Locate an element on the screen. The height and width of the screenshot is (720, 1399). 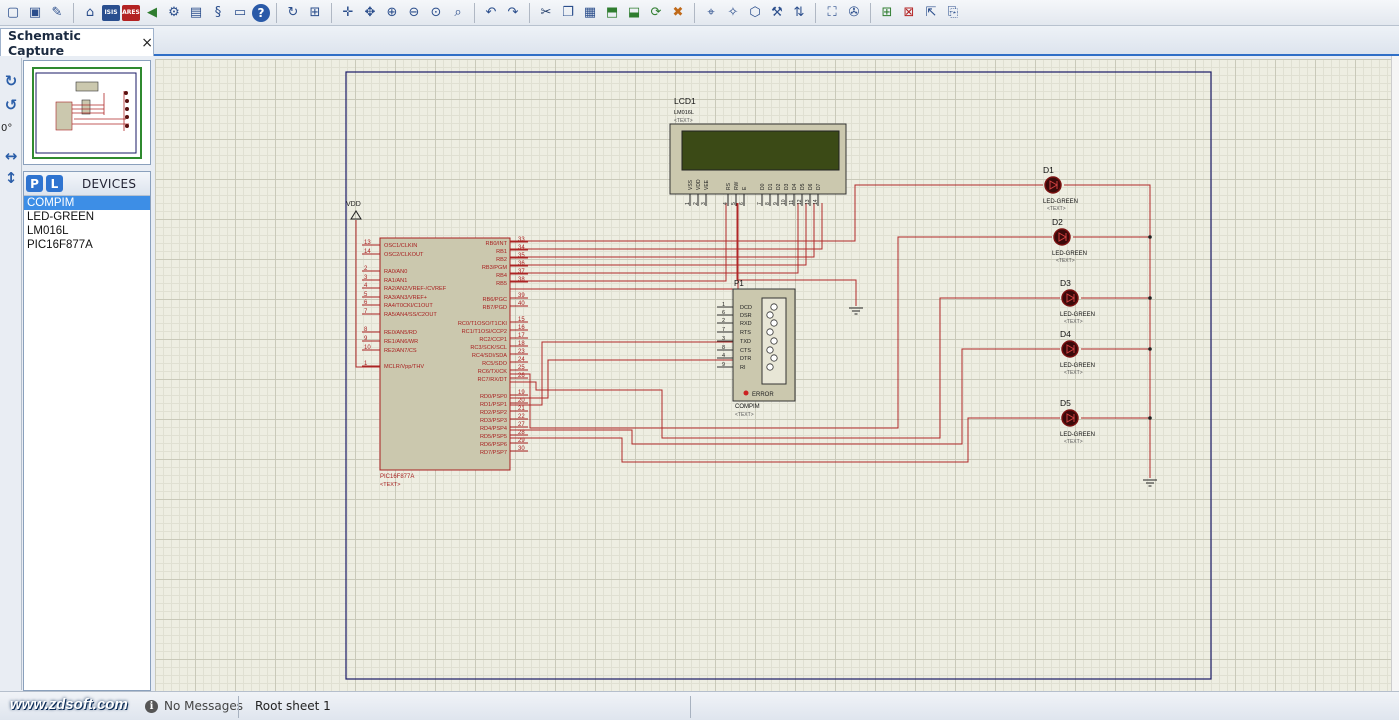
refresh-icon: ↻ is located at coordinates (293, 13).